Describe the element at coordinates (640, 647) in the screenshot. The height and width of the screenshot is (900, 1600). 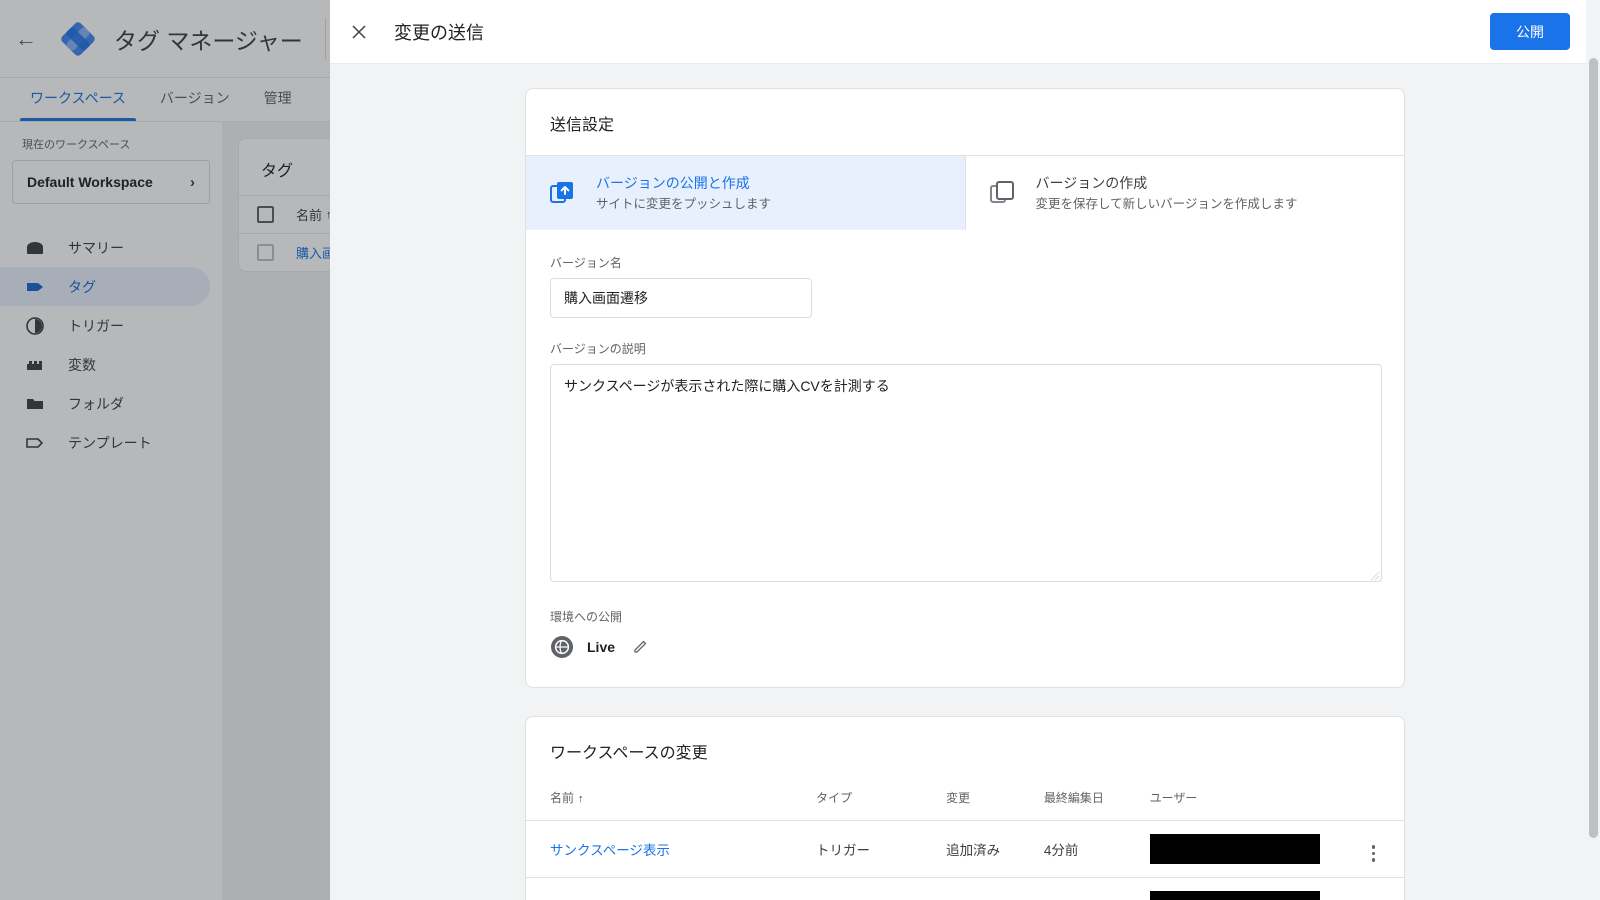
I see `pencil-icon` at that location.